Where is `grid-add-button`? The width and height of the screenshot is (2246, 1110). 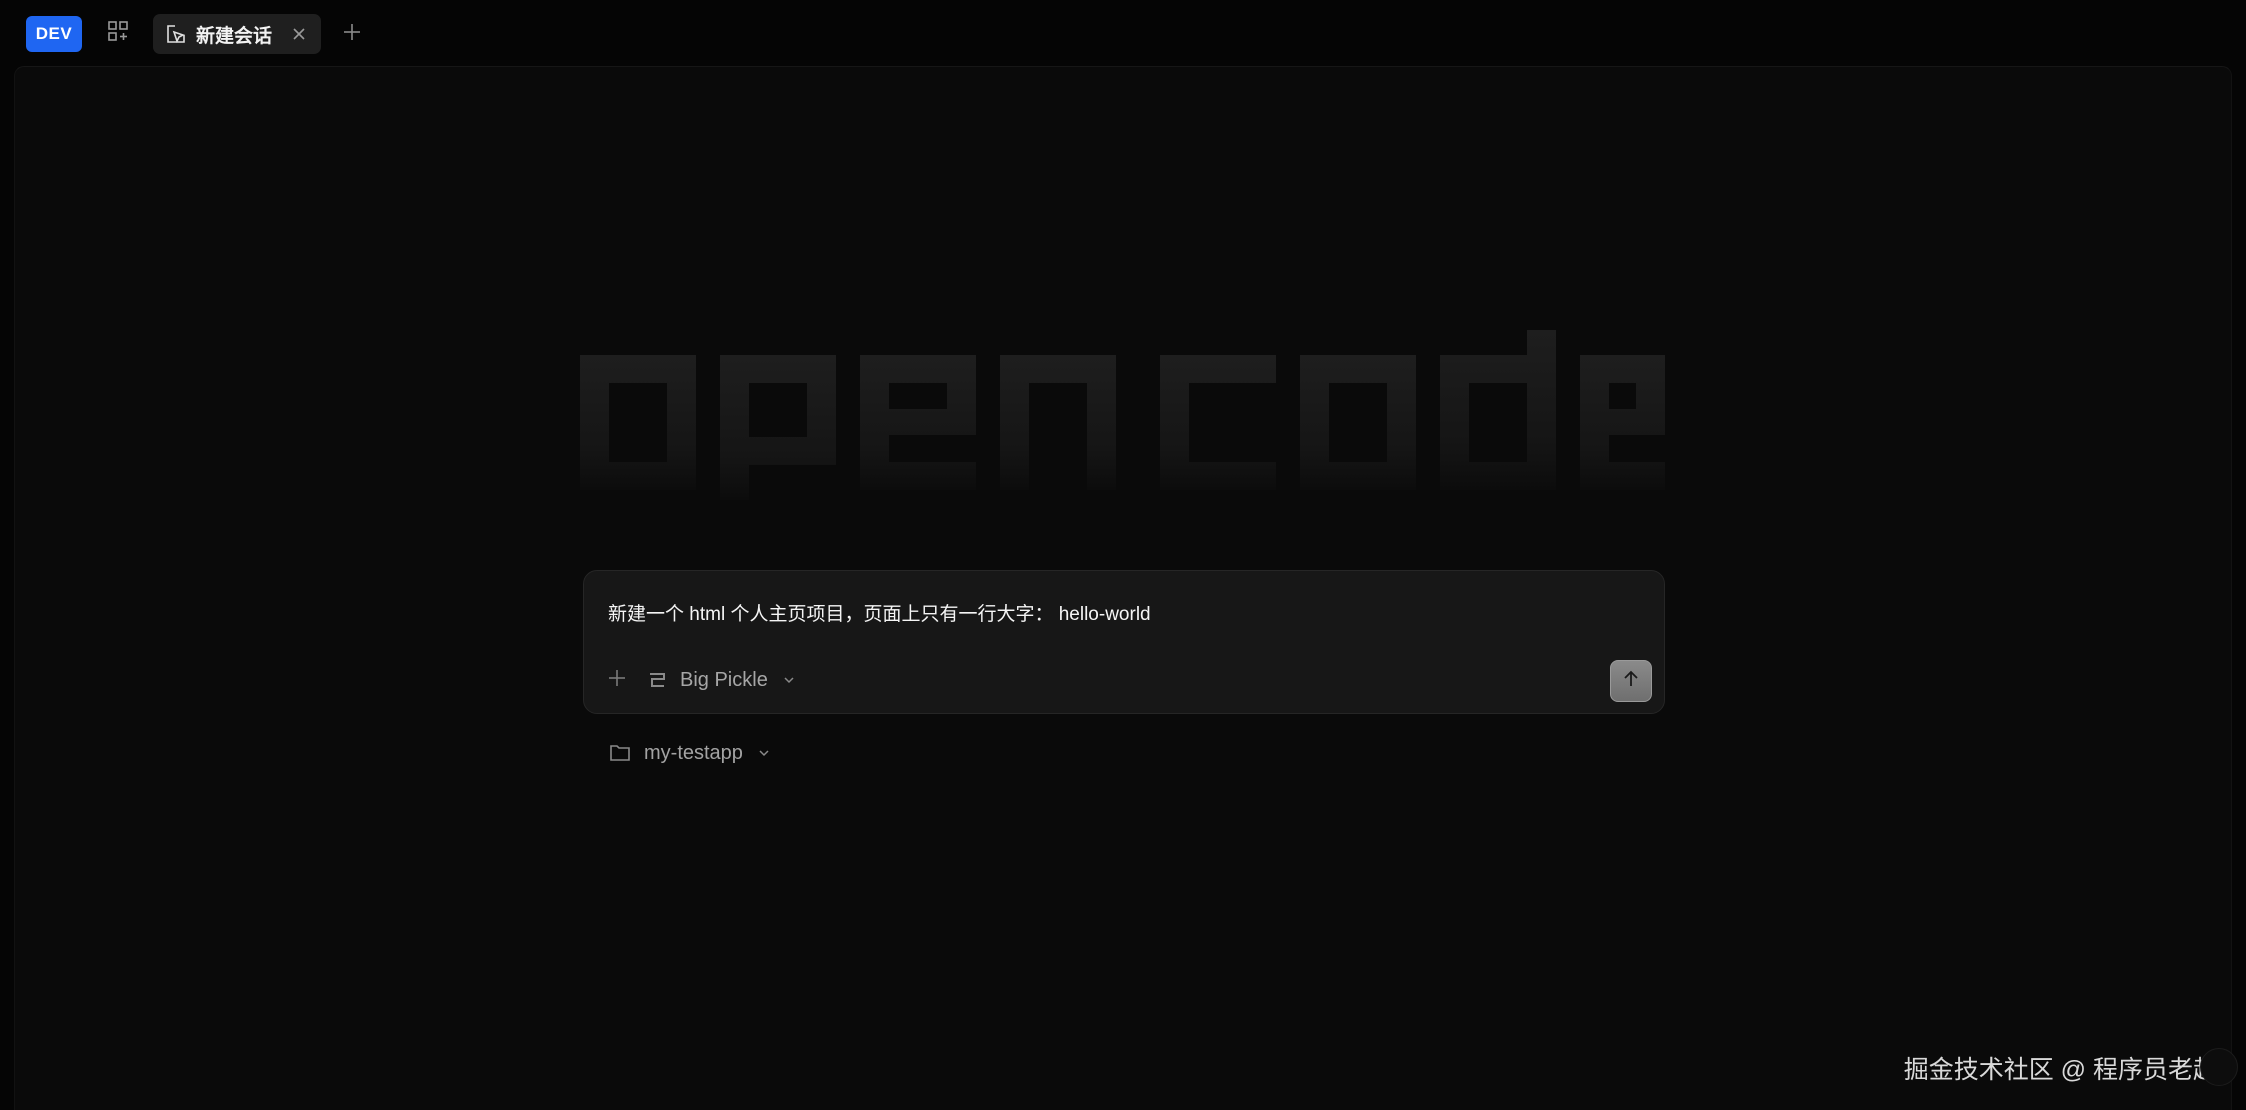
grid-add-button is located at coordinates (118, 33).